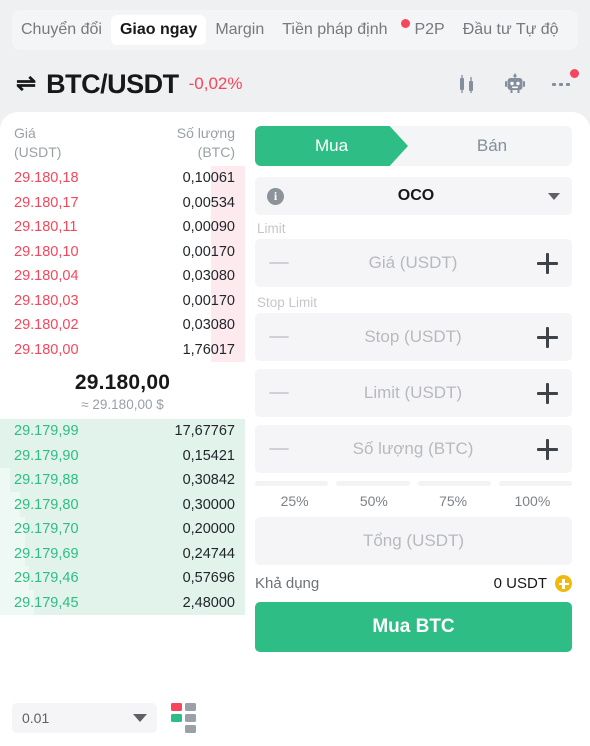  Describe the element at coordinates (158, 30) in the screenshot. I see `tab-giao-ngay: Giao ngay` at that location.